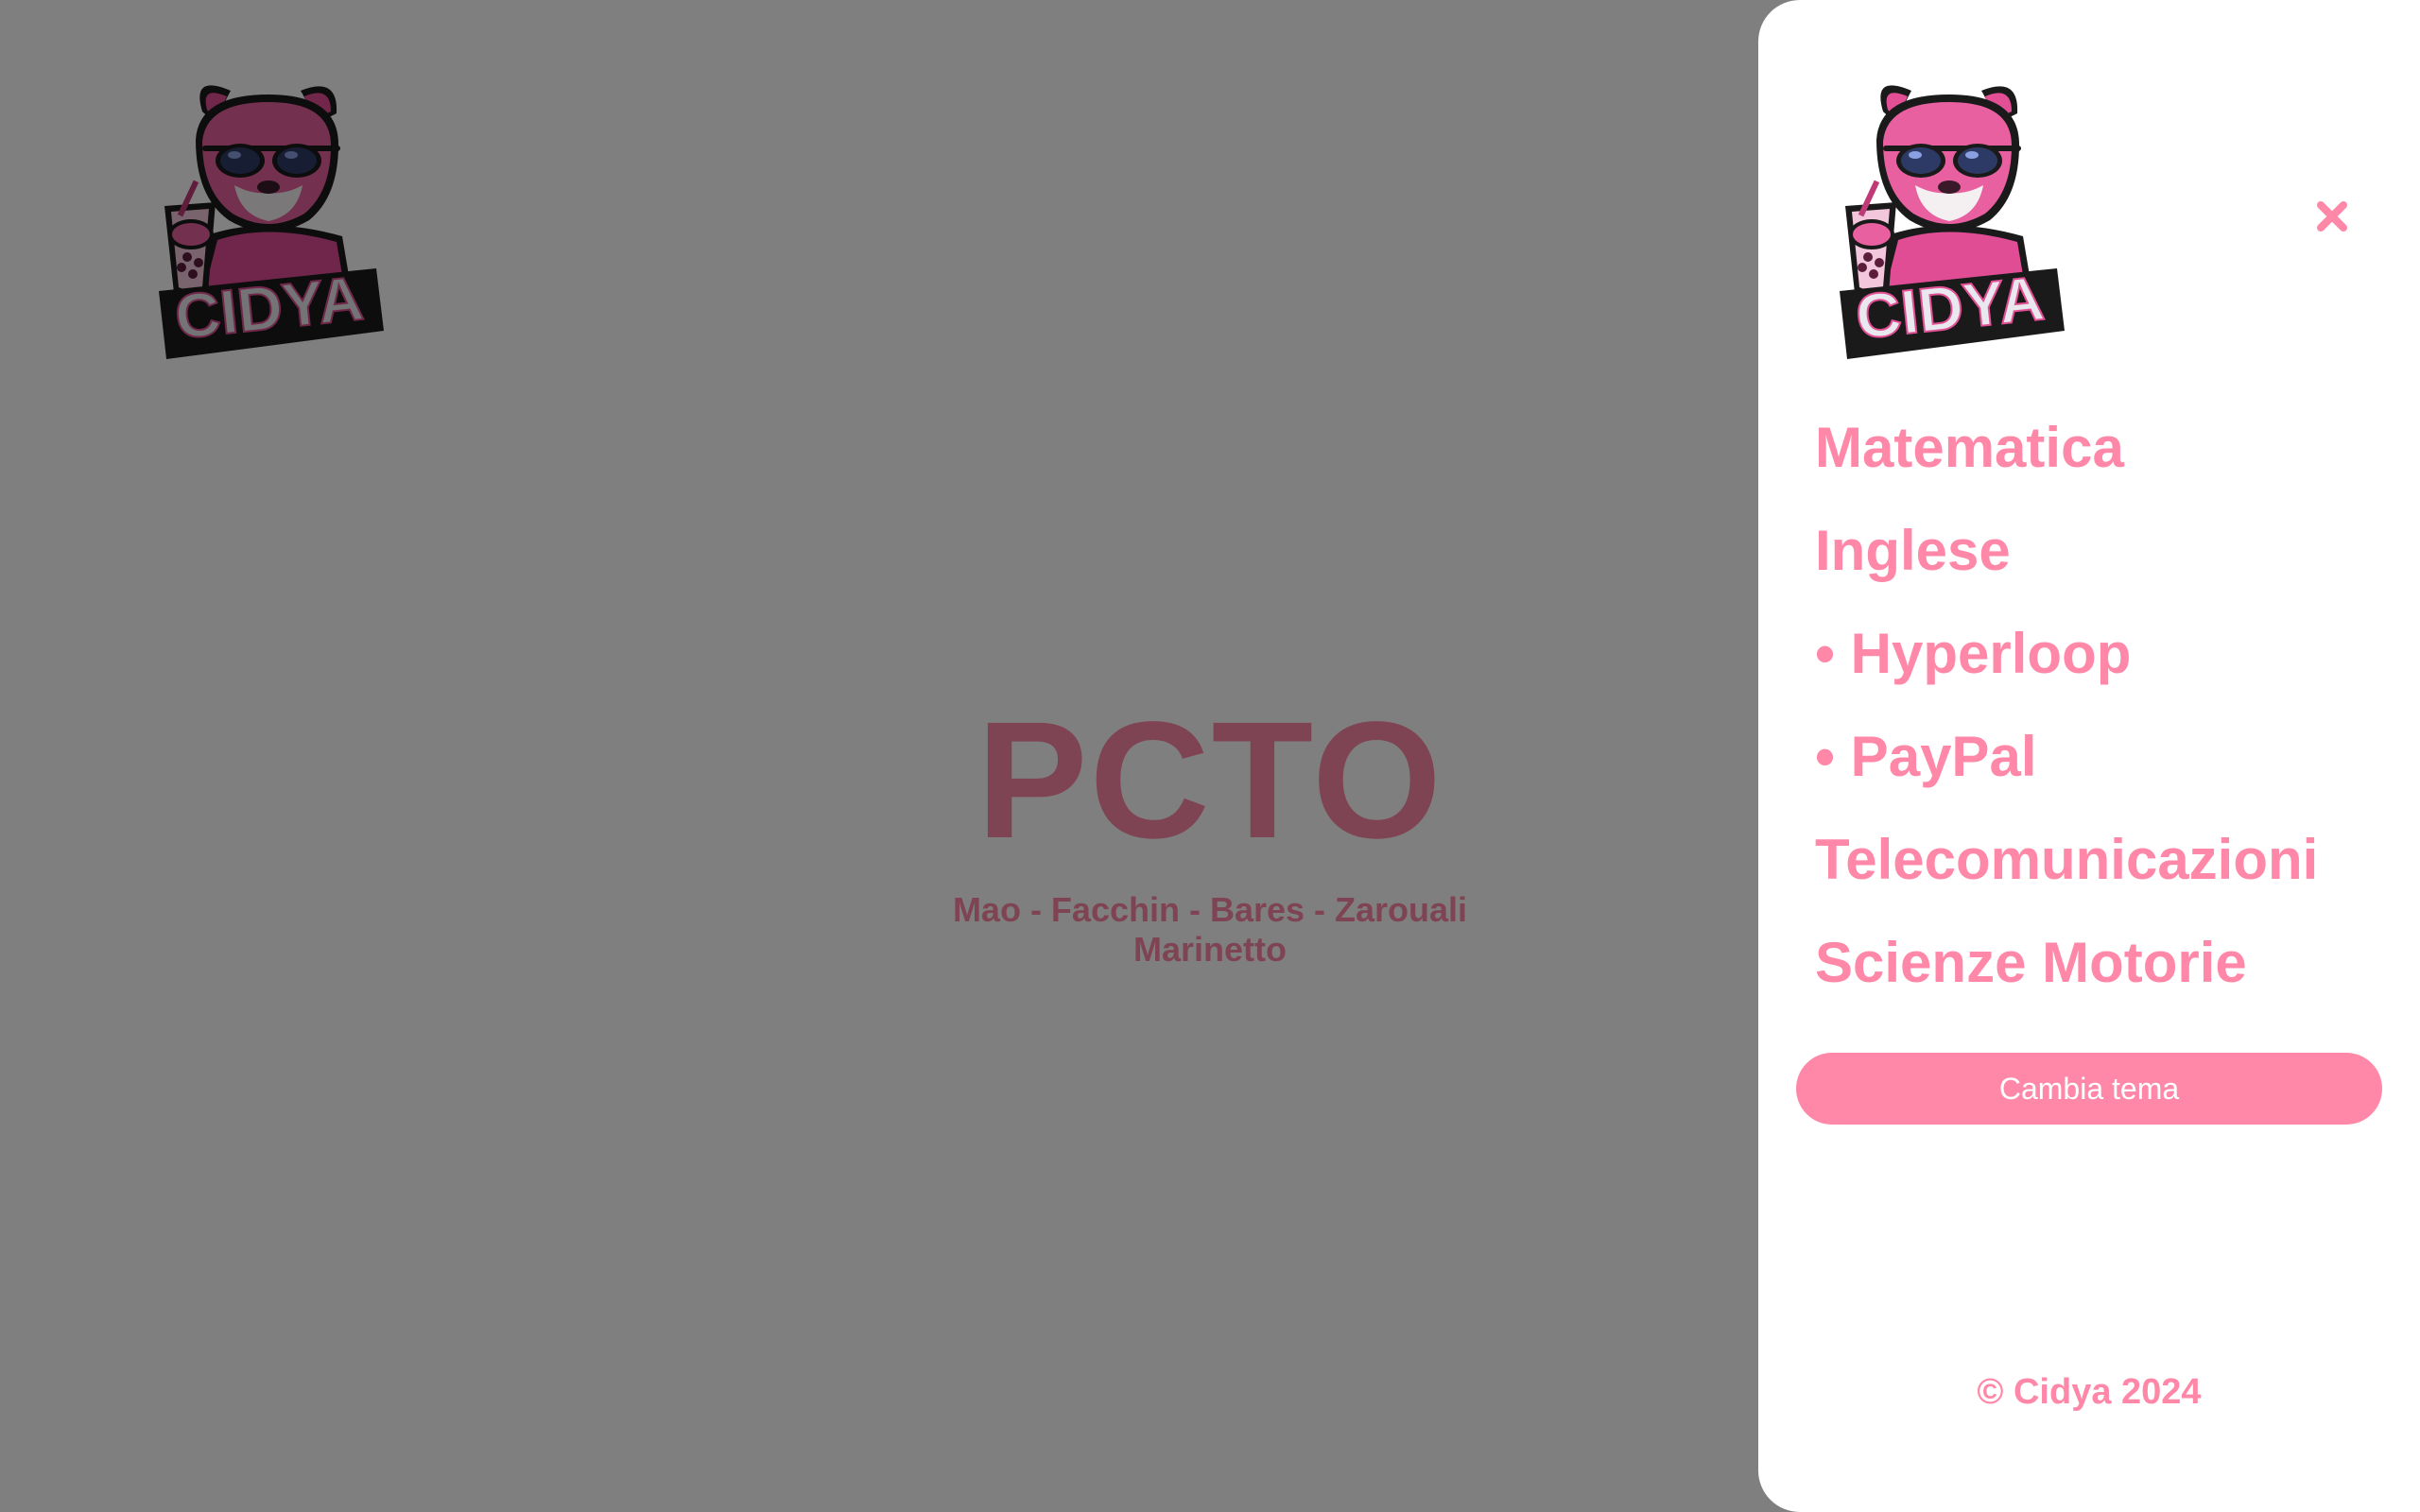 The image size is (2420, 1512). I want to click on close-icon, so click(2332, 216).